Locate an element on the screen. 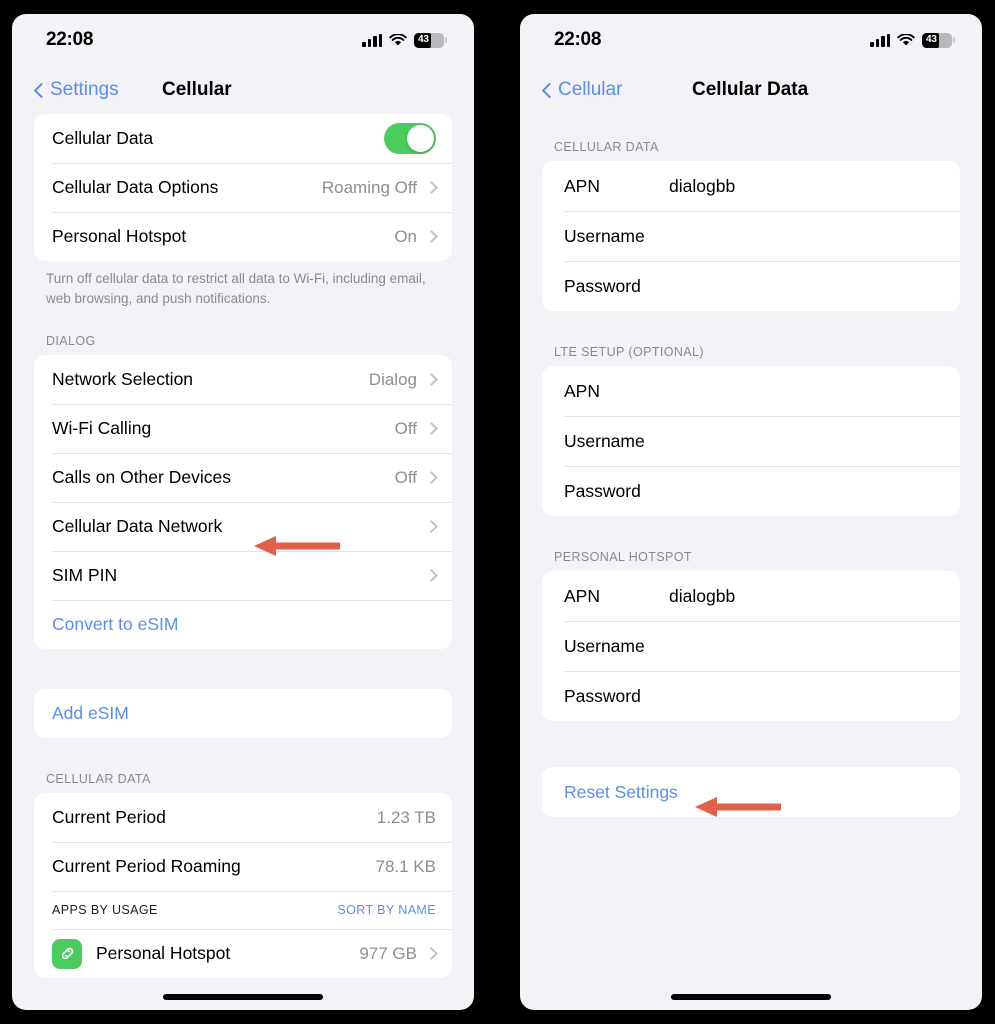 This screenshot has width=995, height=1024. row-apn: APN is located at coordinates (751, 391).